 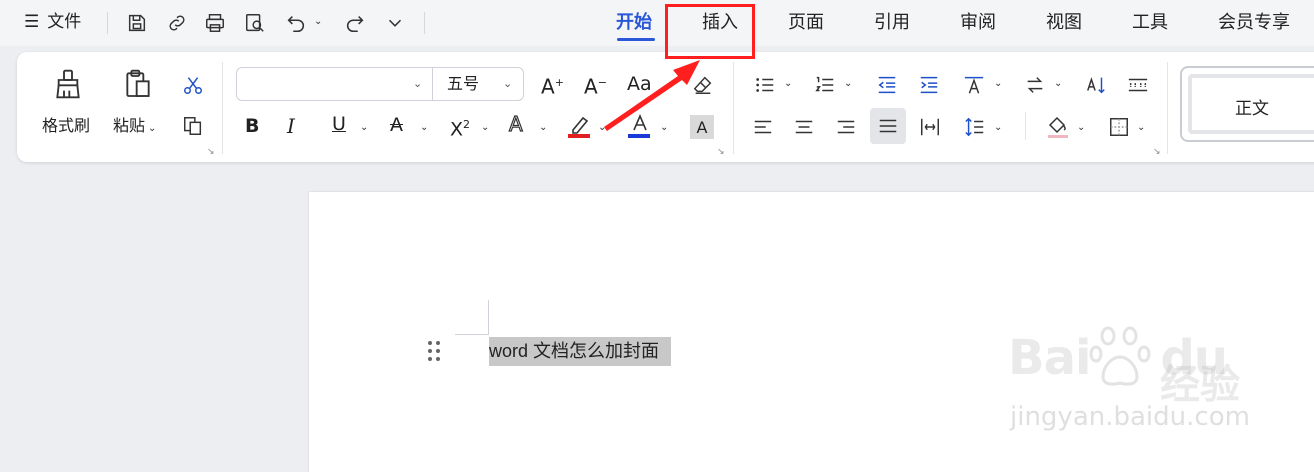 I want to click on active-tab-indicator, so click(x=636, y=39).